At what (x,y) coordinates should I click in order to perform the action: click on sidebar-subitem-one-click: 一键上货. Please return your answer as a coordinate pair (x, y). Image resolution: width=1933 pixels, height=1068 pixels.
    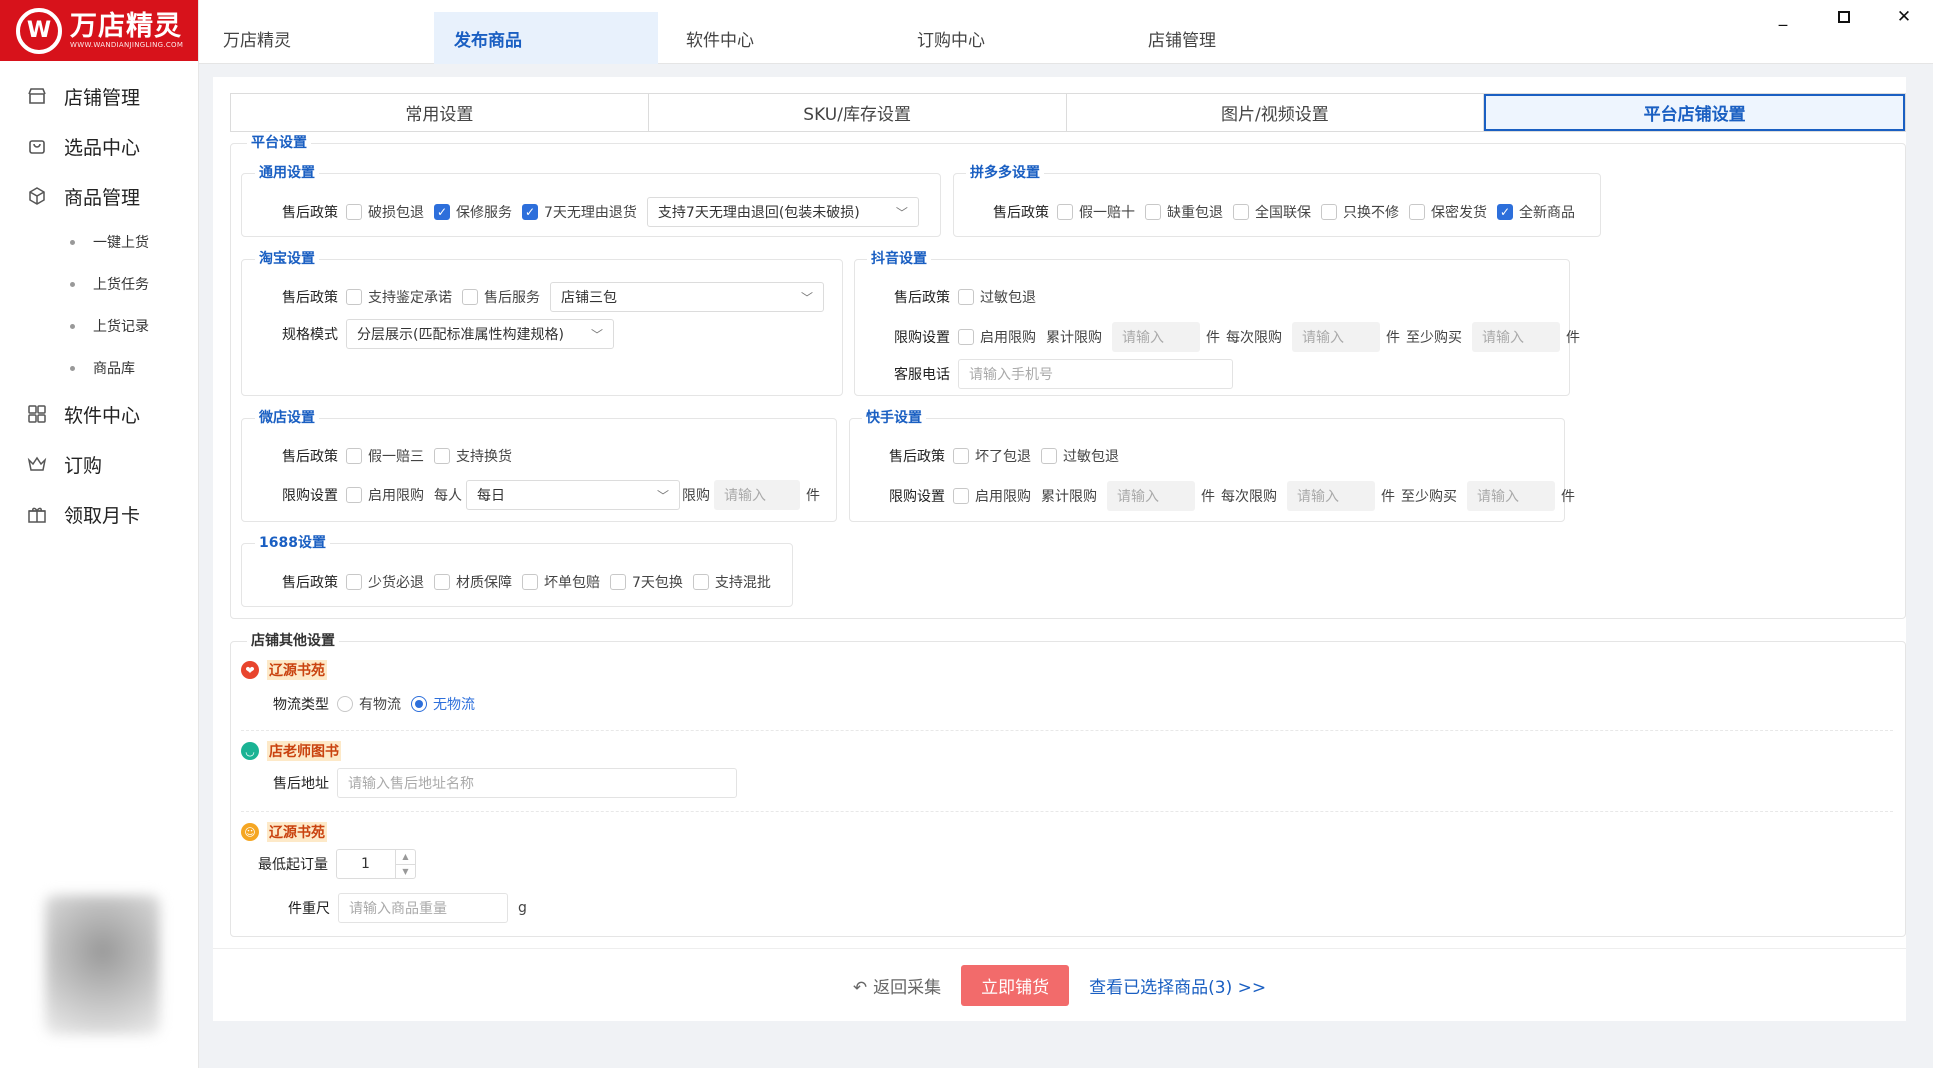
    Looking at the image, I should click on (99, 242).